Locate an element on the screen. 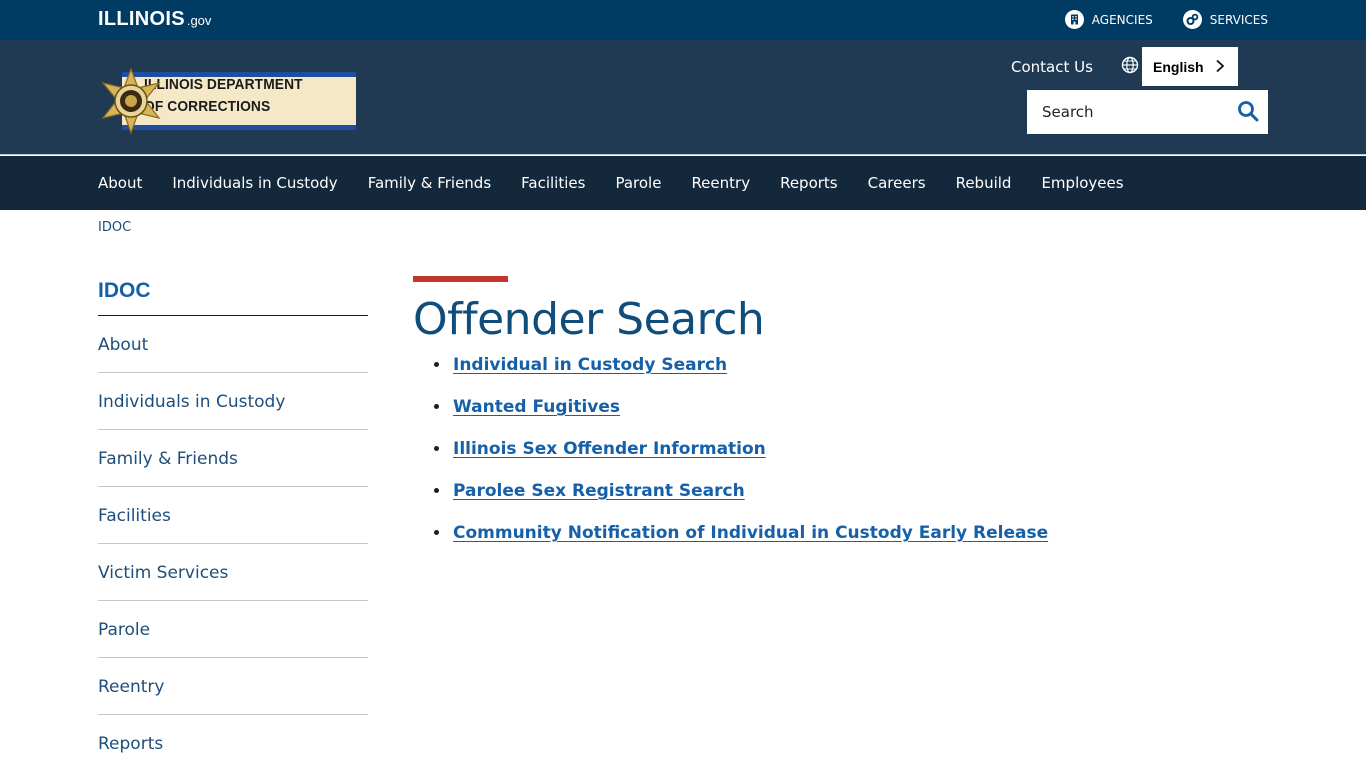 The height and width of the screenshot is (768, 1366). illinois-gov-logo: ILLINOIS .gov is located at coordinates (154, 20).